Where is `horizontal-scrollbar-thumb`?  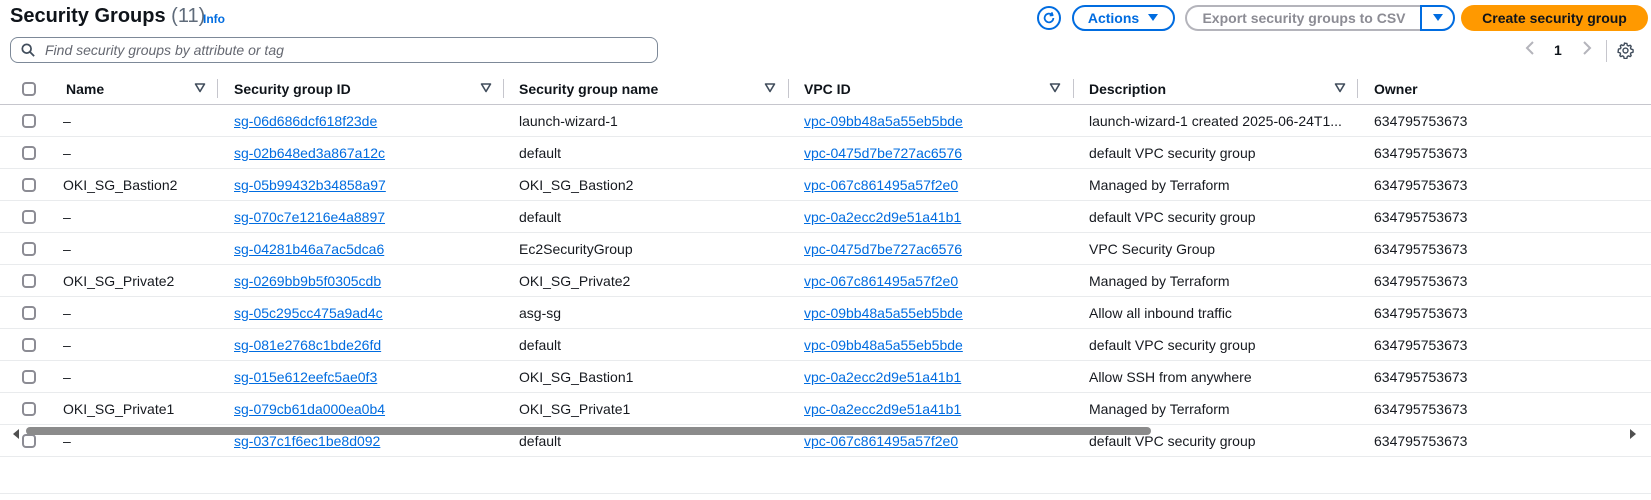
horizontal-scrollbar-thumb is located at coordinates (588, 431).